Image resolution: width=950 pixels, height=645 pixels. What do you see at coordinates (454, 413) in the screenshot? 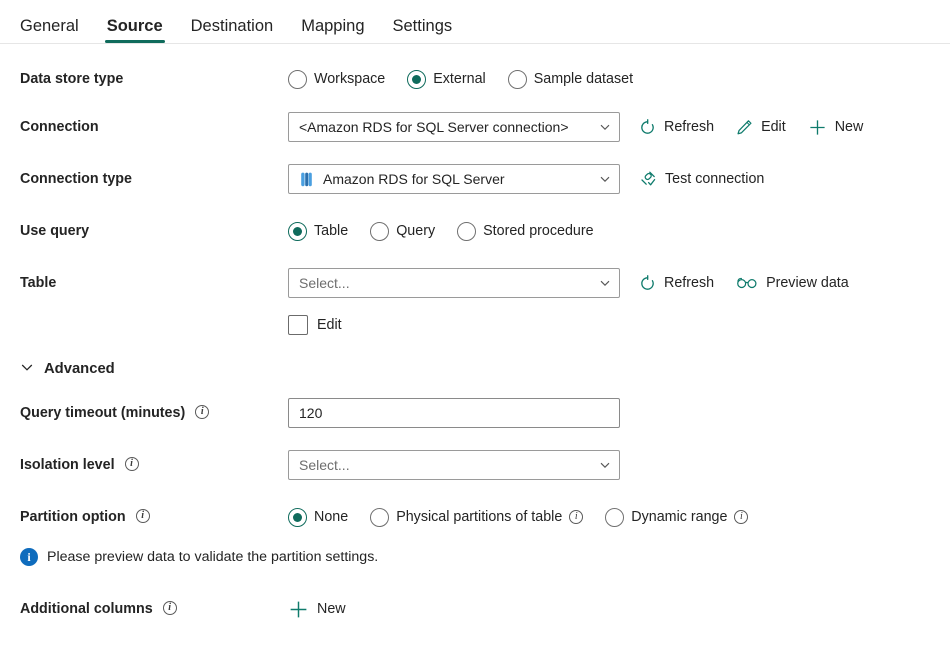
I see `query-timeout-input: 120` at bounding box center [454, 413].